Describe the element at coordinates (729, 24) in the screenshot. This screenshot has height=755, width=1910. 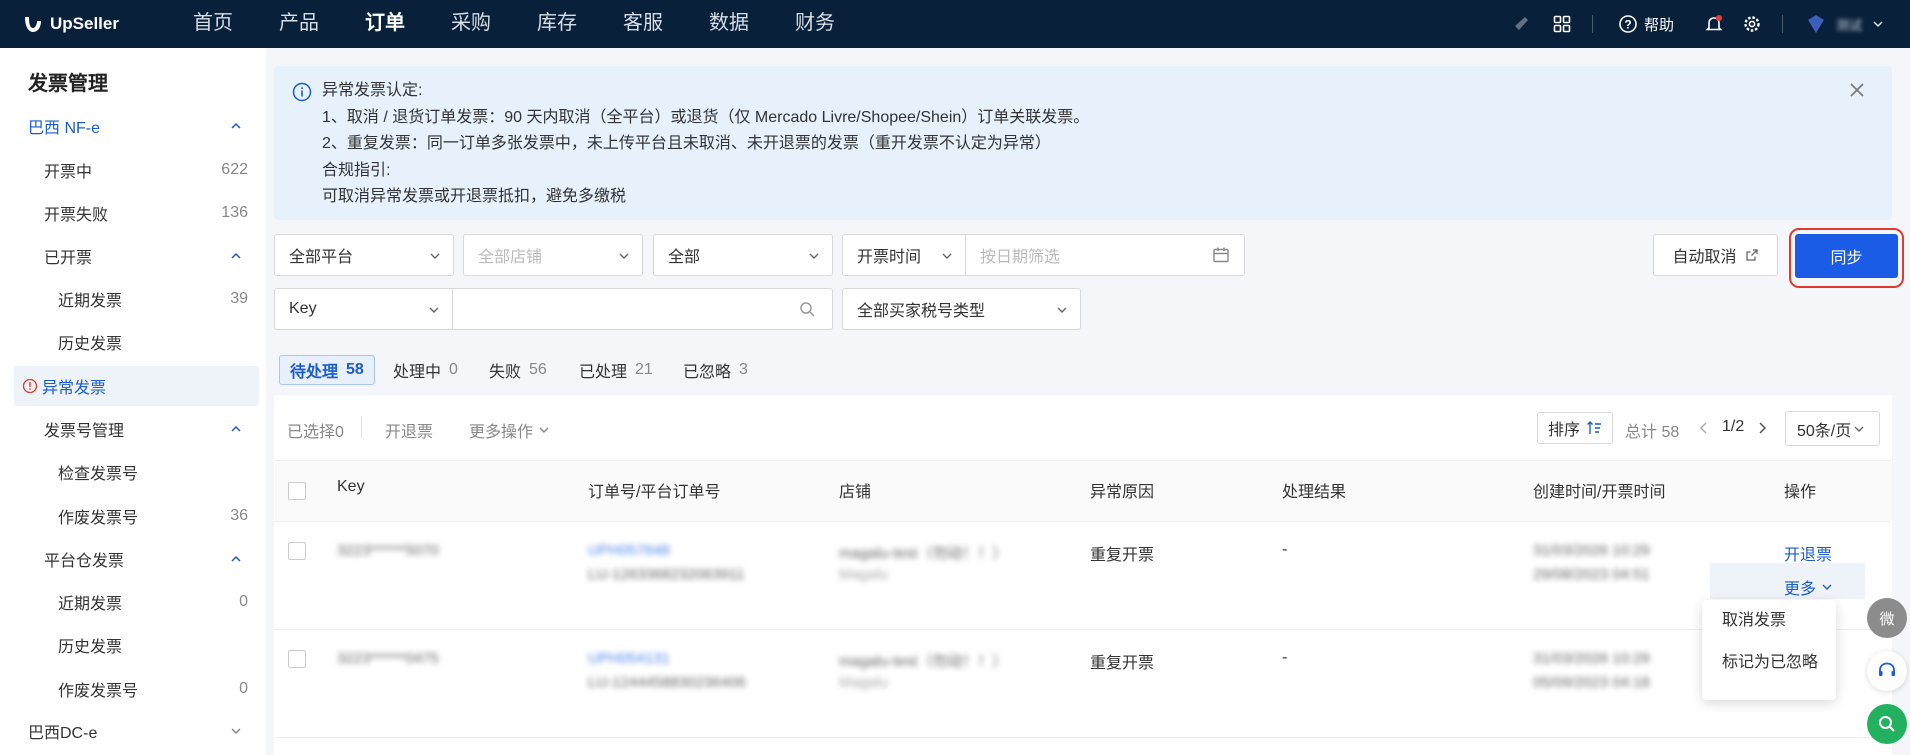
I see `nav-item-data: 数据` at that location.